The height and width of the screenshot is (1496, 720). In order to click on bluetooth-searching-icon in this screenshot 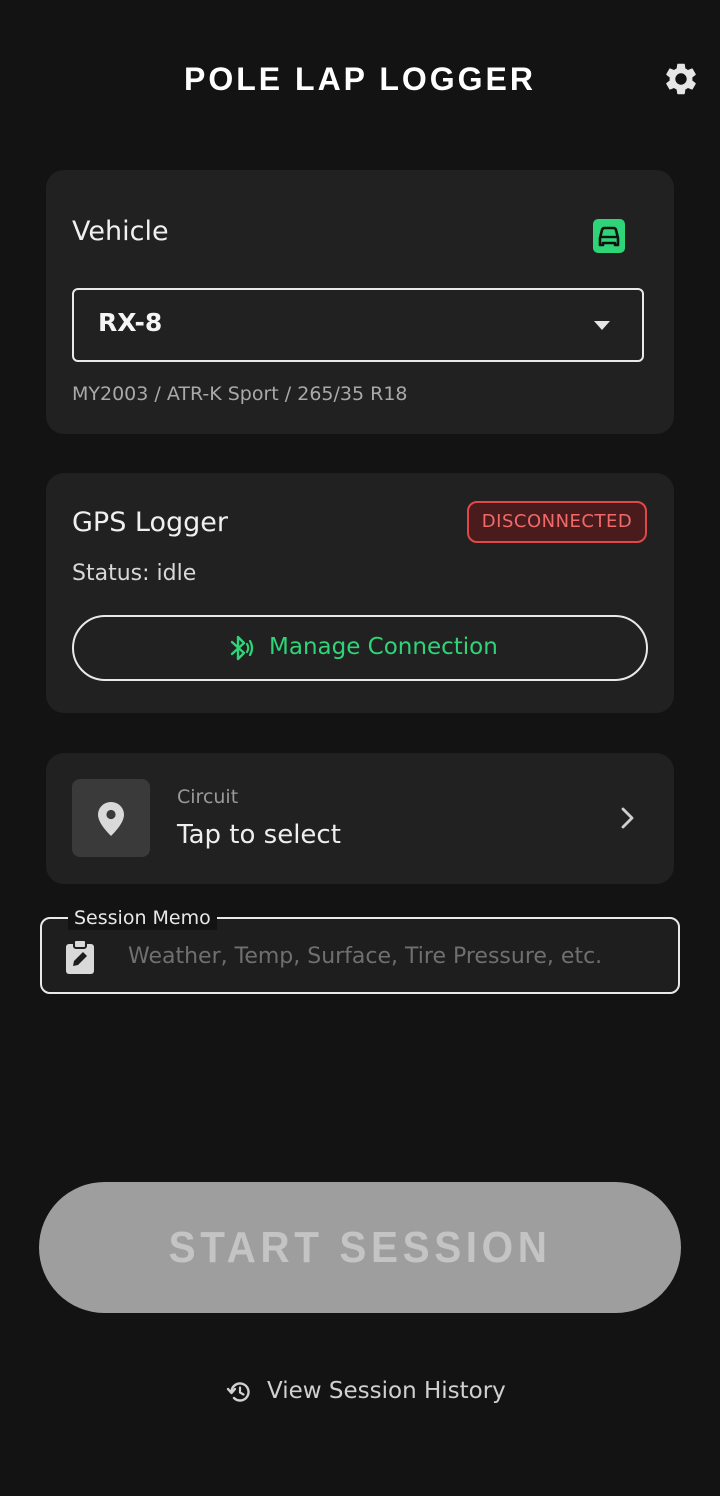, I will do `click(241, 648)`.